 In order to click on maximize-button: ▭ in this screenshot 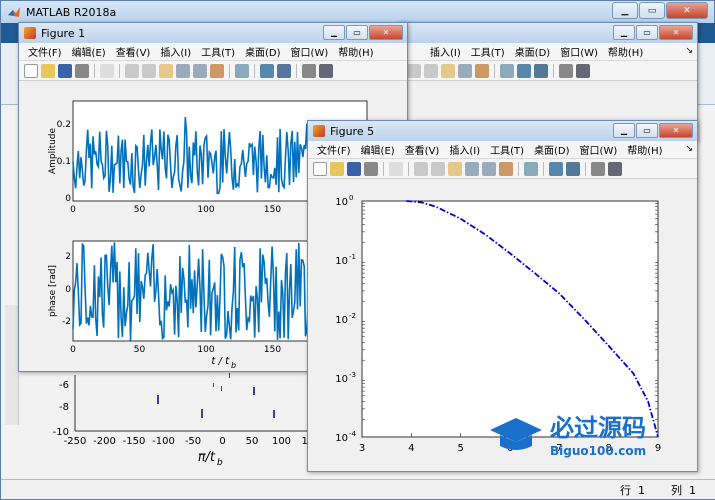, I will do `click(652, 10)`.